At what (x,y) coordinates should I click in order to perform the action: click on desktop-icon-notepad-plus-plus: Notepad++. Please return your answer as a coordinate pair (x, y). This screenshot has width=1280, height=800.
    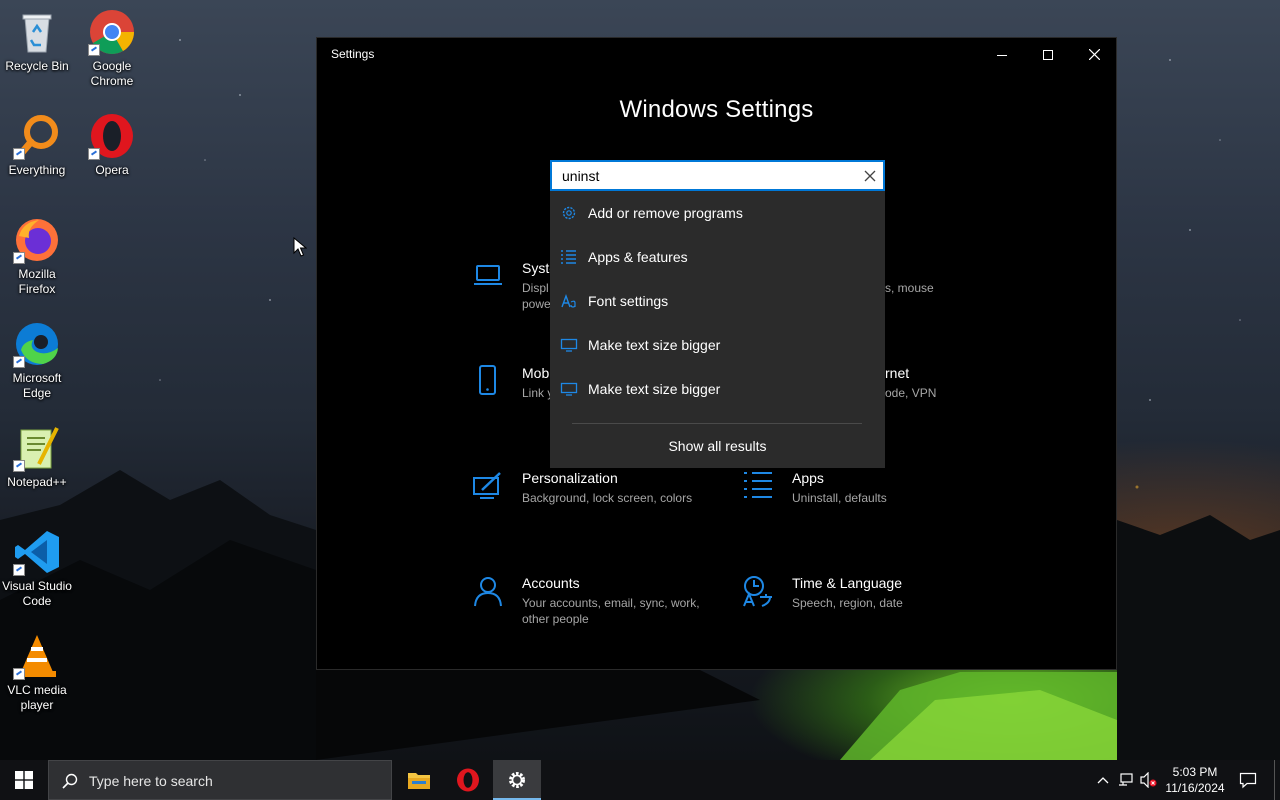
    Looking at the image, I should click on (37, 457).